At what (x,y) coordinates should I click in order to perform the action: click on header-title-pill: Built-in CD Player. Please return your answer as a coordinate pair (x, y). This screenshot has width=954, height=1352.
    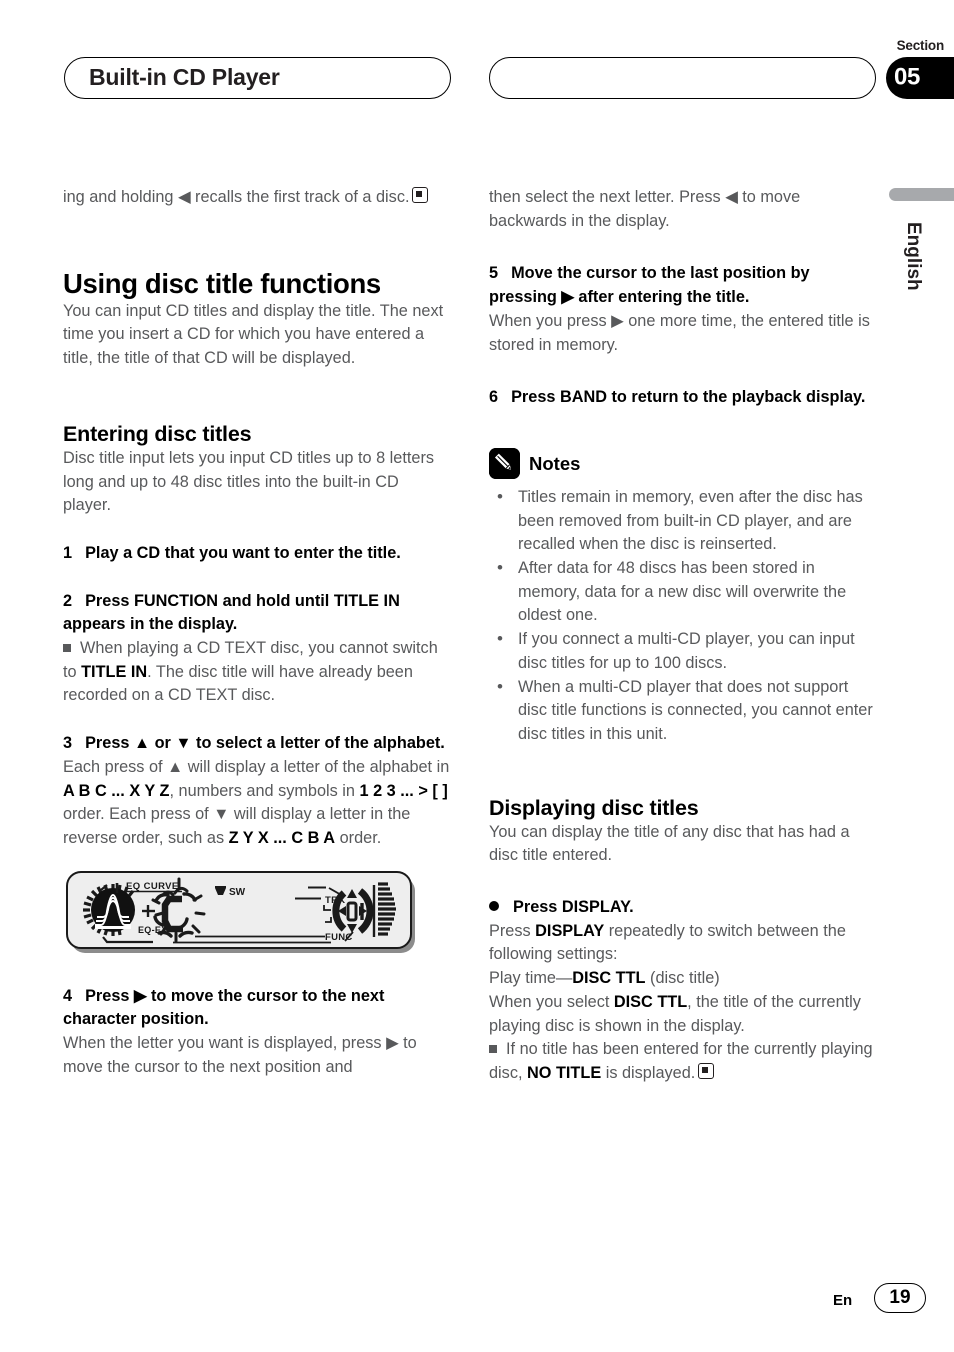
    Looking at the image, I should click on (257, 78).